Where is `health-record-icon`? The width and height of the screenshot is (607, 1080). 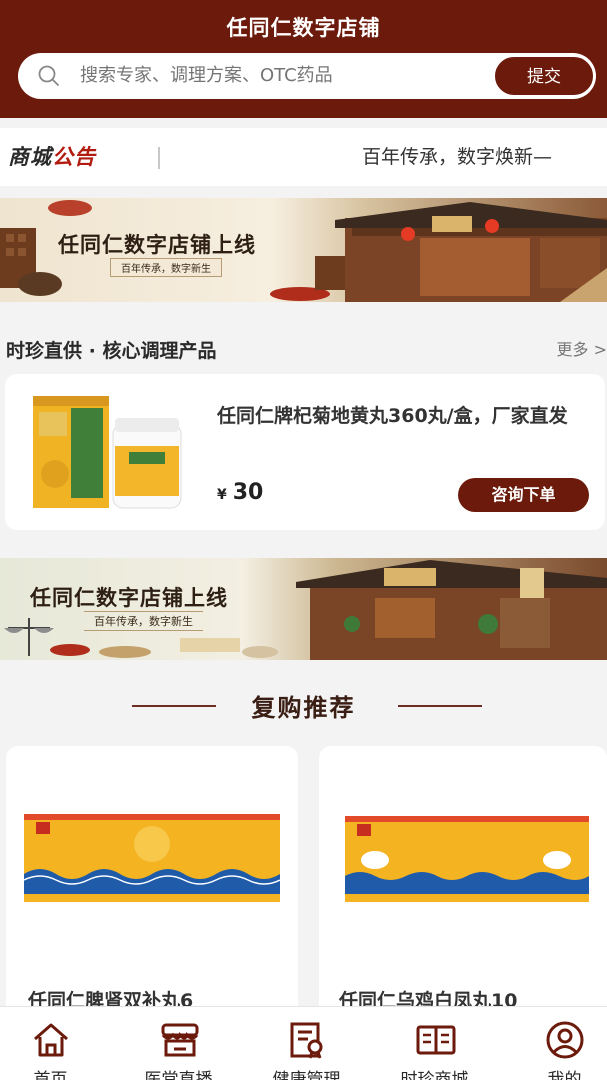
health-record-icon is located at coordinates (306, 1040).